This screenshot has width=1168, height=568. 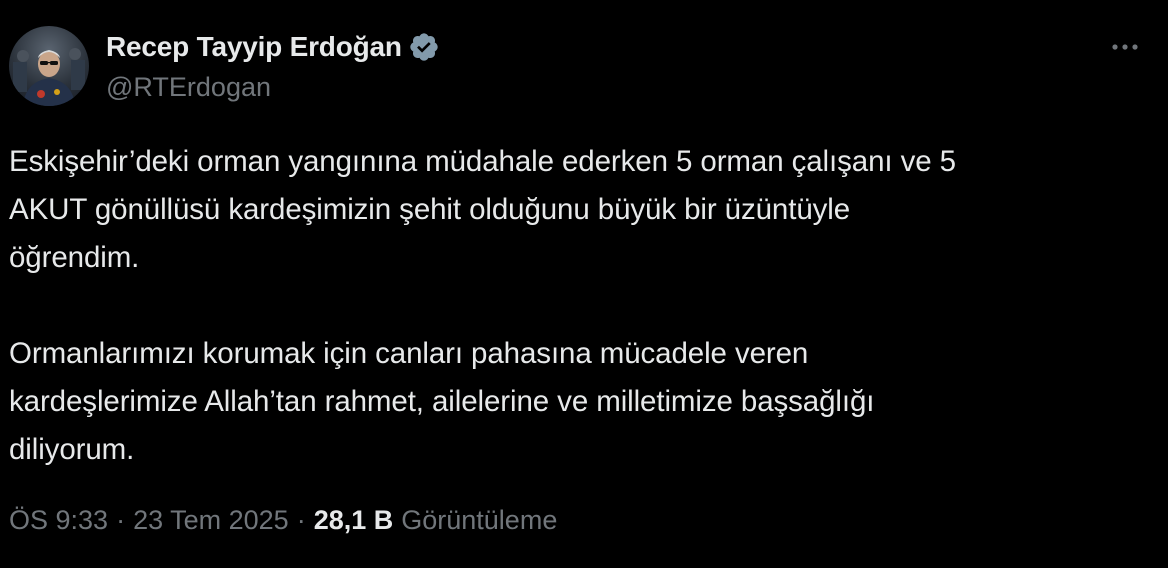 I want to click on tweet-time: ÖS 9:33, so click(x=58, y=520).